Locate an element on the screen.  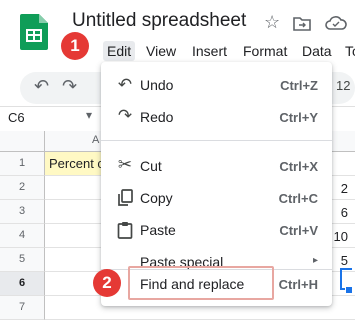
menu-item-shortcut: Ctrl+V is located at coordinates (298, 230).